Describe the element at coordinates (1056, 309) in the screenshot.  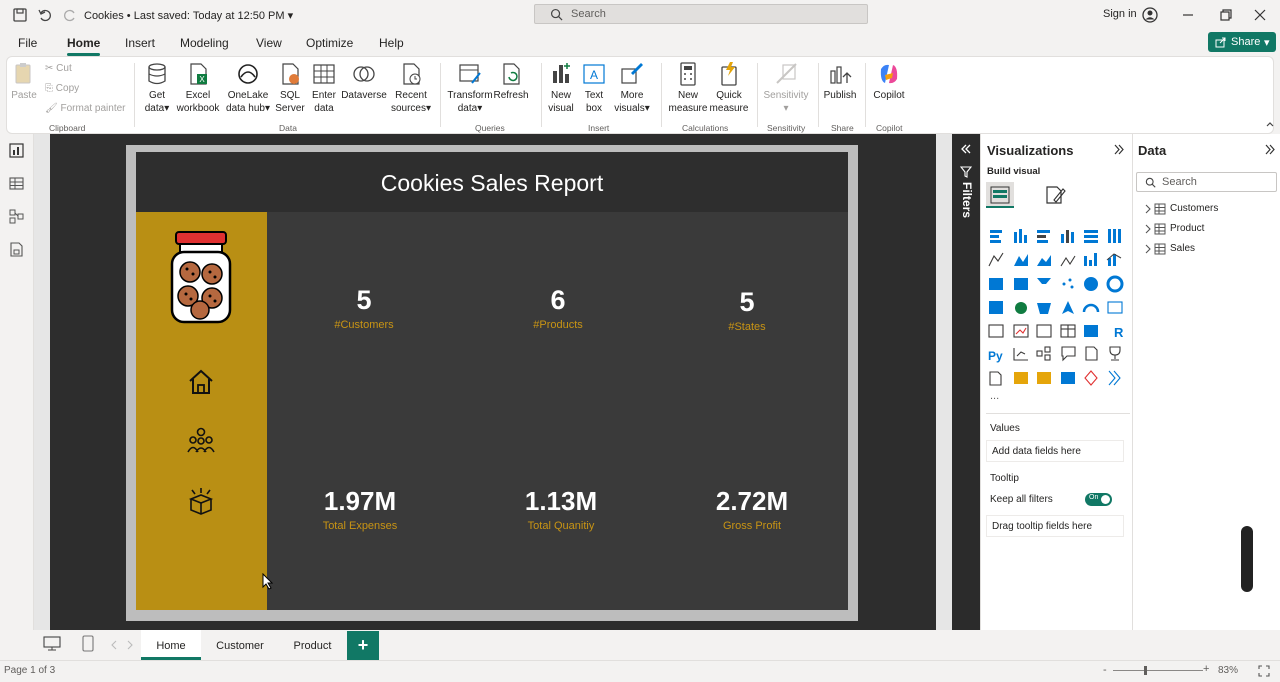
I see `visual-type-gallery: R Py` at that location.